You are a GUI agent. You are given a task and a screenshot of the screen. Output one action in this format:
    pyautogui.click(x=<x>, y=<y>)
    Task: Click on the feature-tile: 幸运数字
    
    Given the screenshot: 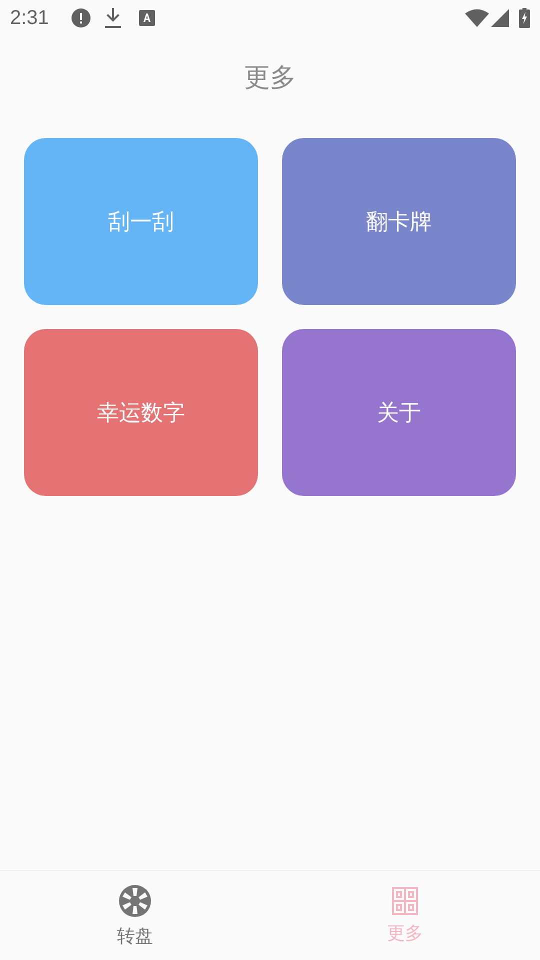 What is the action you would take?
    pyautogui.click(x=141, y=412)
    